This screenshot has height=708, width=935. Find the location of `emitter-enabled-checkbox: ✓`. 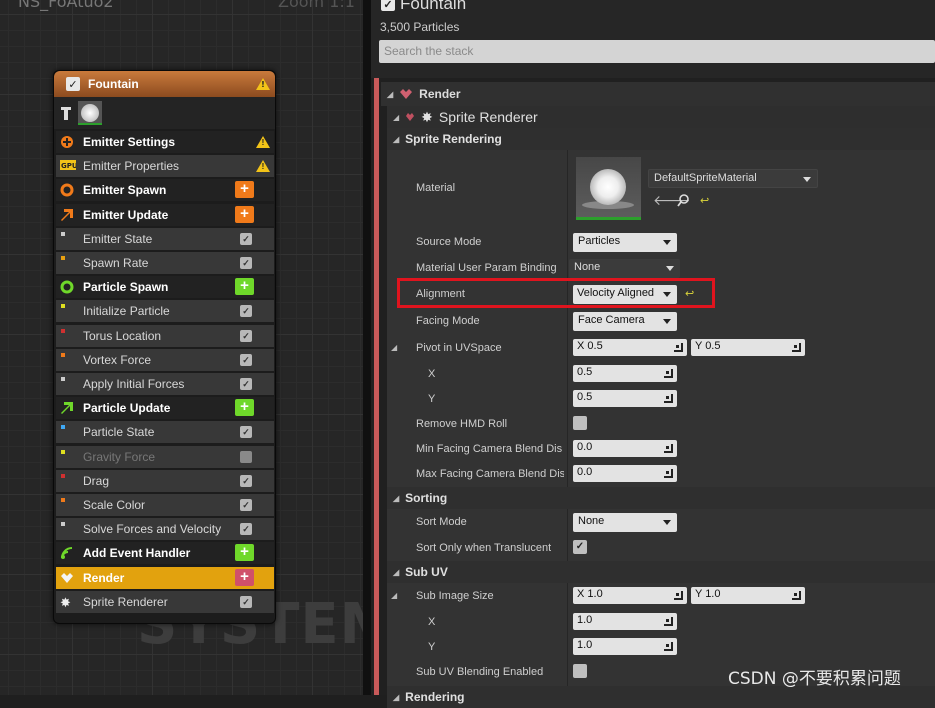

emitter-enabled-checkbox: ✓ is located at coordinates (73, 84).